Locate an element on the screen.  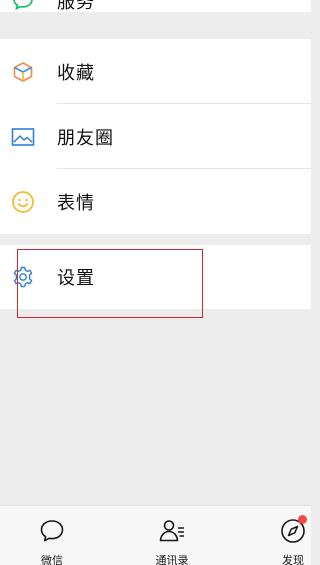
tab-wechat: 微信 is located at coordinates (52, 535).